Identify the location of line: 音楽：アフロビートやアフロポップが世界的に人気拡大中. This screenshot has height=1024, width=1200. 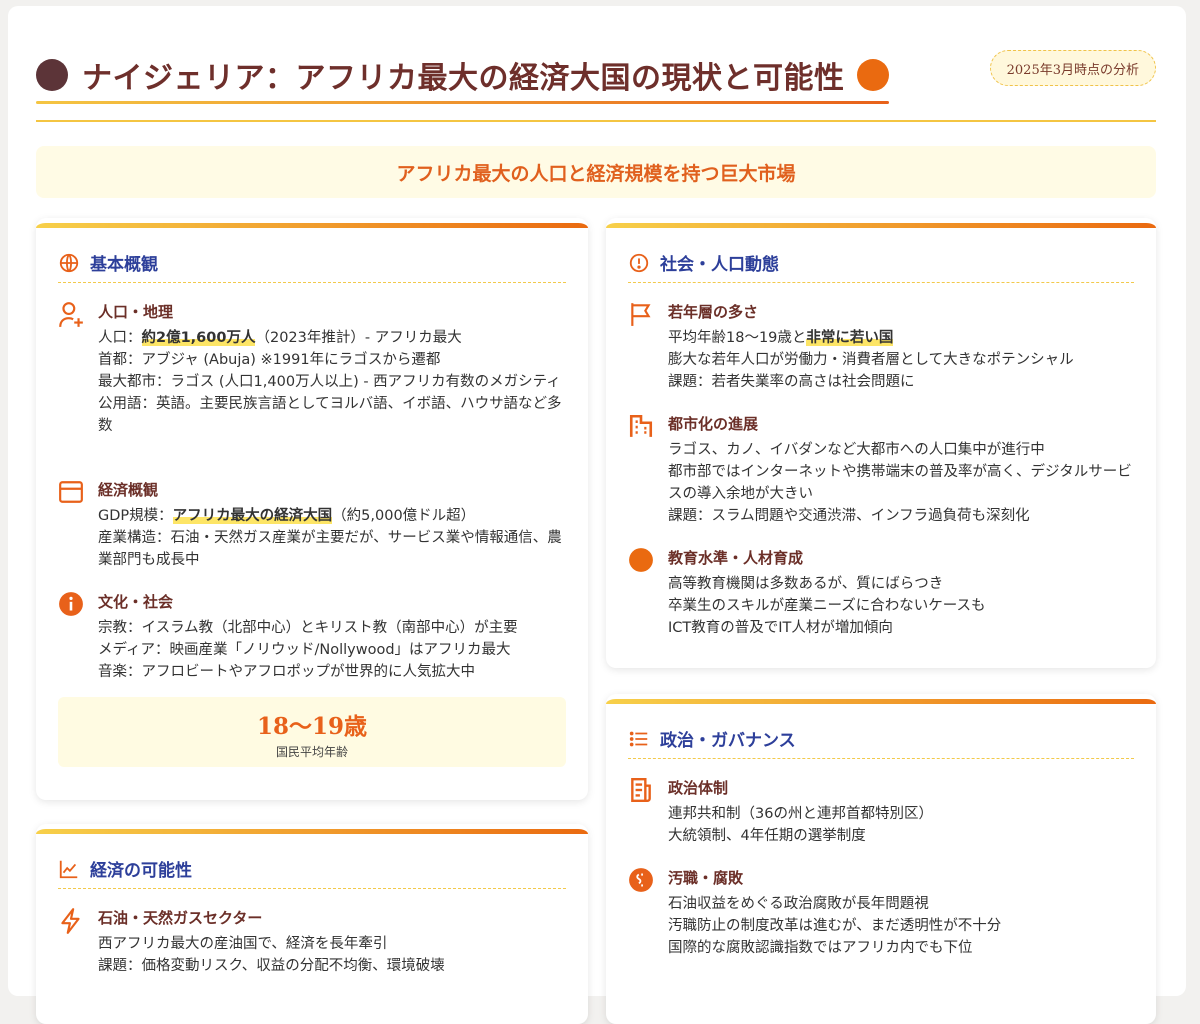
(286, 672).